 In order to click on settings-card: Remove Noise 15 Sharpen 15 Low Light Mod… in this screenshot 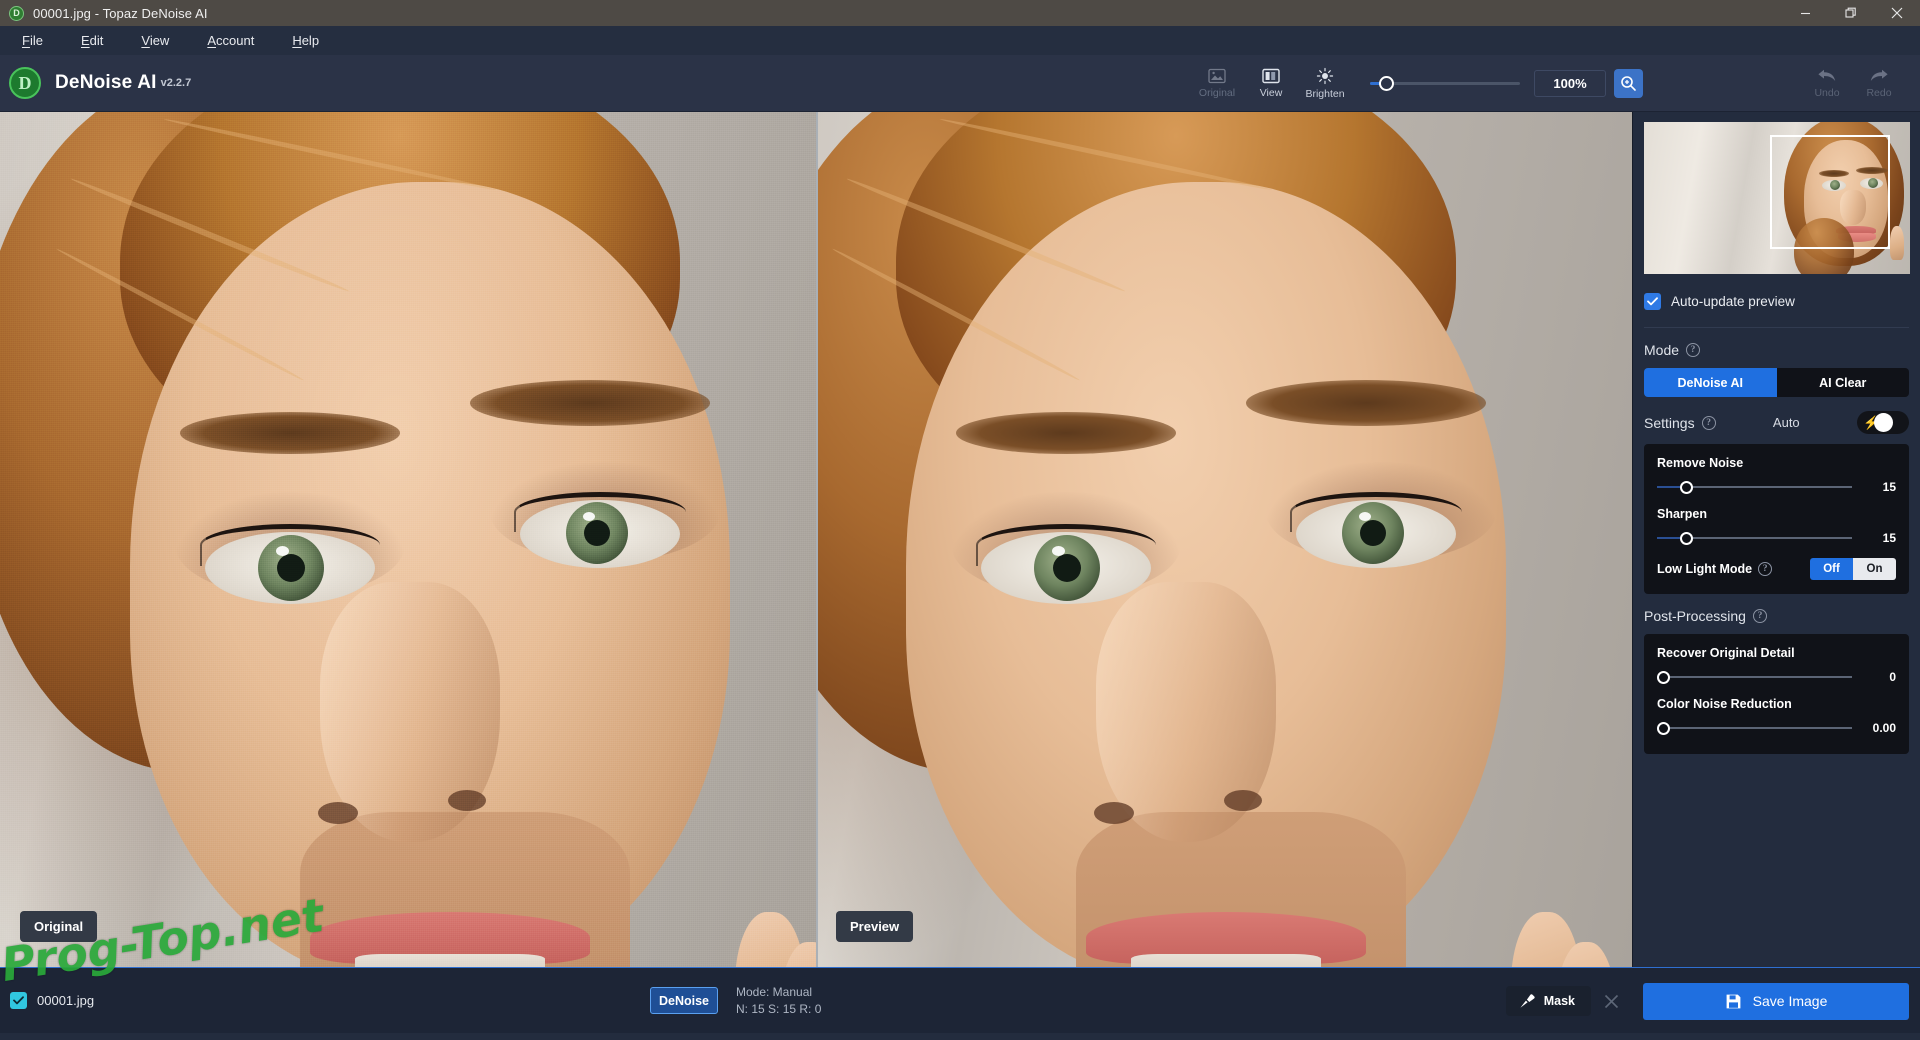, I will do `click(1776, 519)`.